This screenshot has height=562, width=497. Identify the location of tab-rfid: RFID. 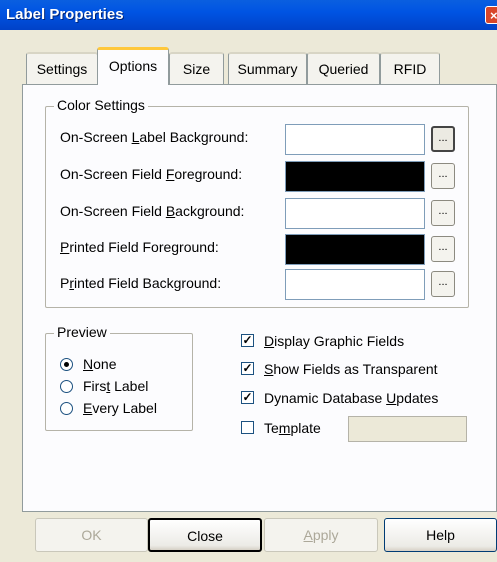
(410, 68).